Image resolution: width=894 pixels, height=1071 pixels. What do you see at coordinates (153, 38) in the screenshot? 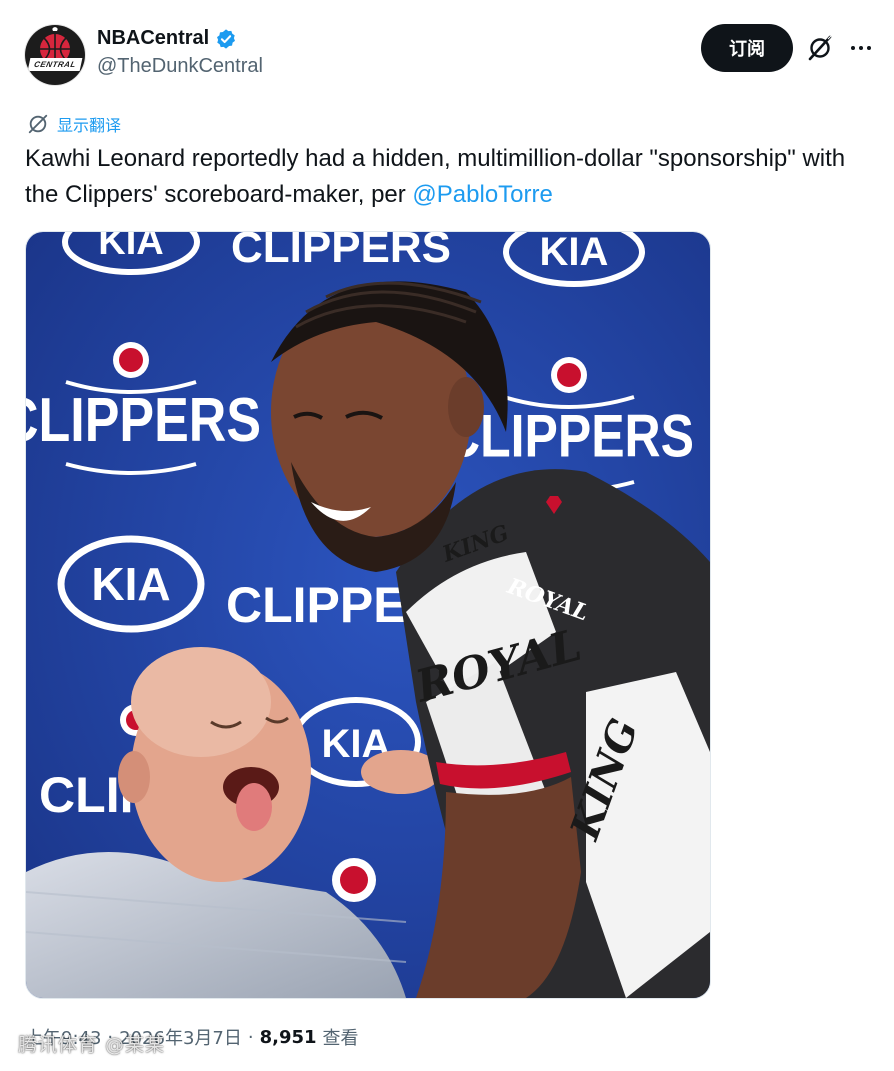
I see `display-name: NBACentral` at bounding box center [153, 38].